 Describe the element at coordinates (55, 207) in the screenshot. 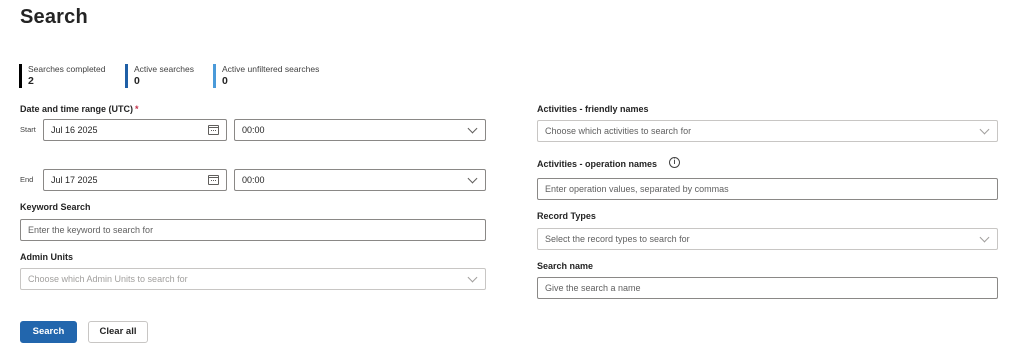

I see `keyword-search-label: Keyword Search` at that location.